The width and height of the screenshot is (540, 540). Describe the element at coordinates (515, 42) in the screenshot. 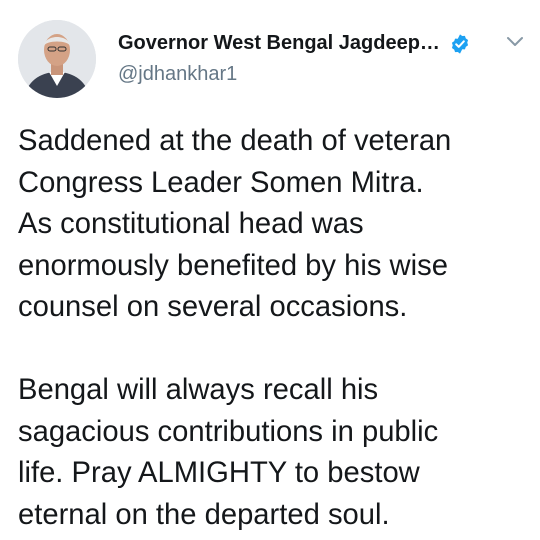

I see `chevron-down-icon` at that location.